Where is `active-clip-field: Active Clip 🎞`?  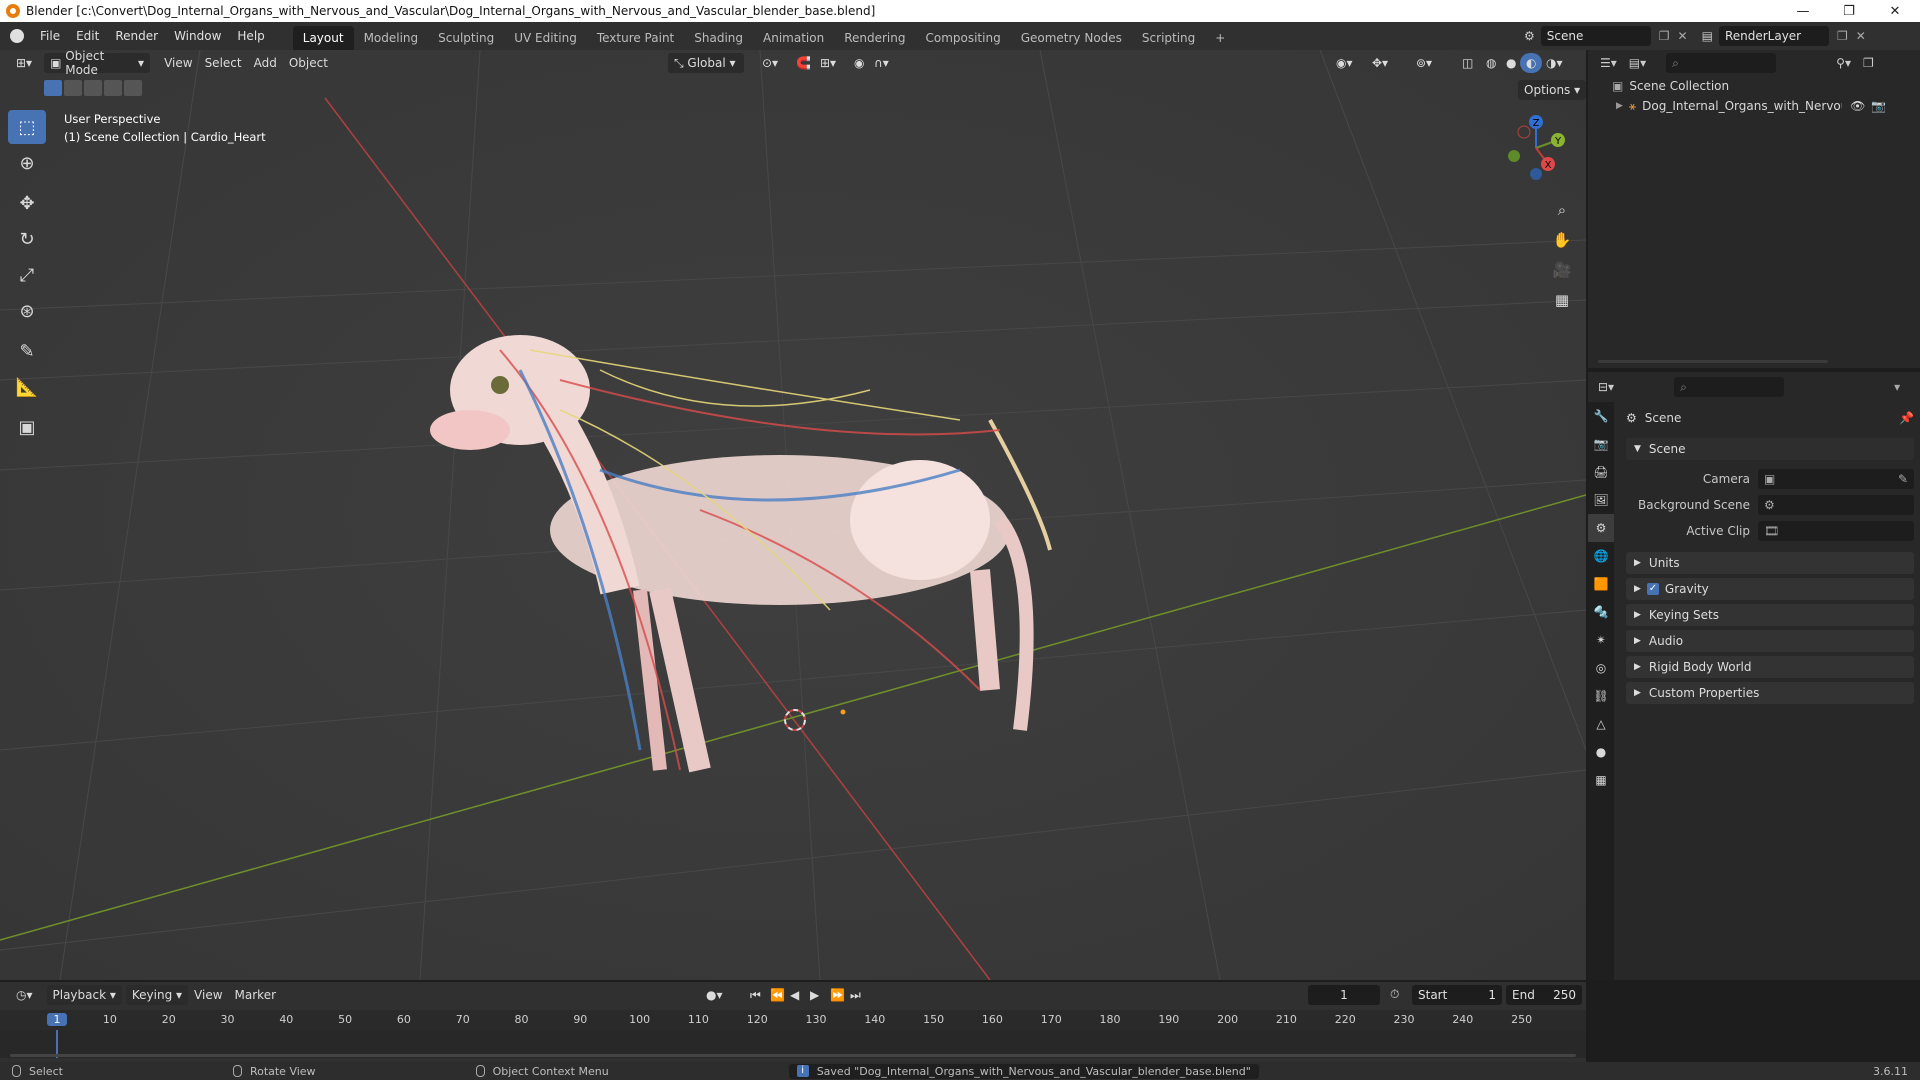
active-clip-field: Active Clip 🎞 is located at coordinates (1770, 531).